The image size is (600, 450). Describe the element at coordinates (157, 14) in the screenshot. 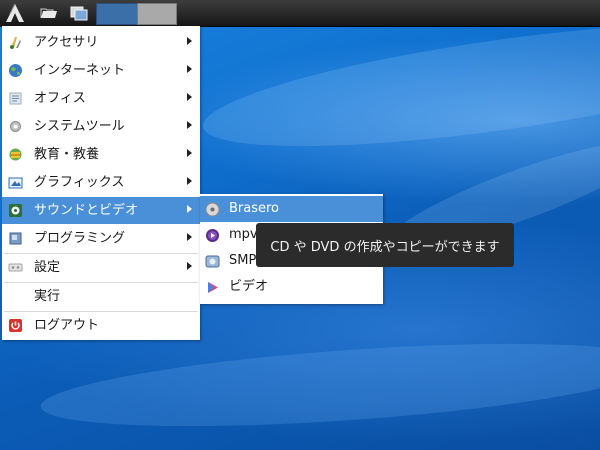

I see `workspace-2-button` at that location.